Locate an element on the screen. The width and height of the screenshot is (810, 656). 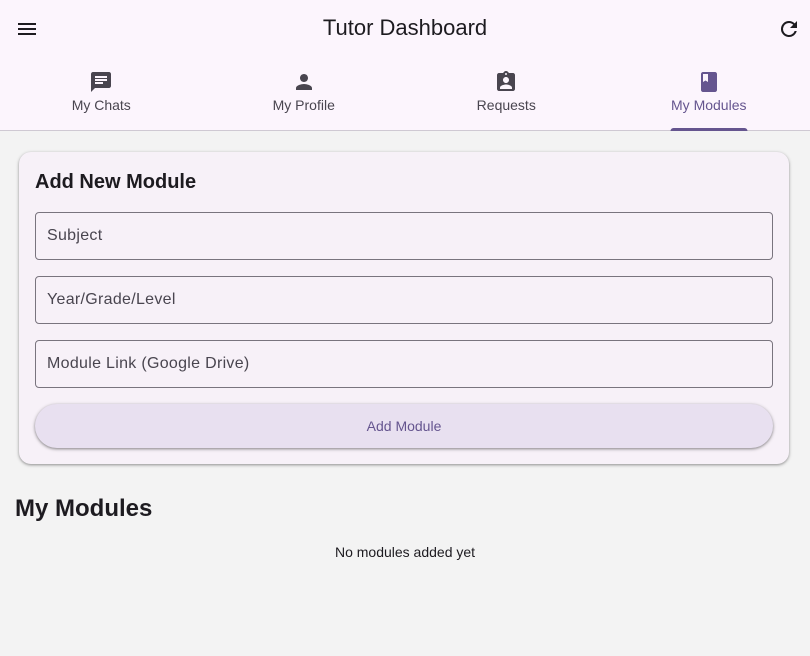
level-input is located at coordinates (404, 300).